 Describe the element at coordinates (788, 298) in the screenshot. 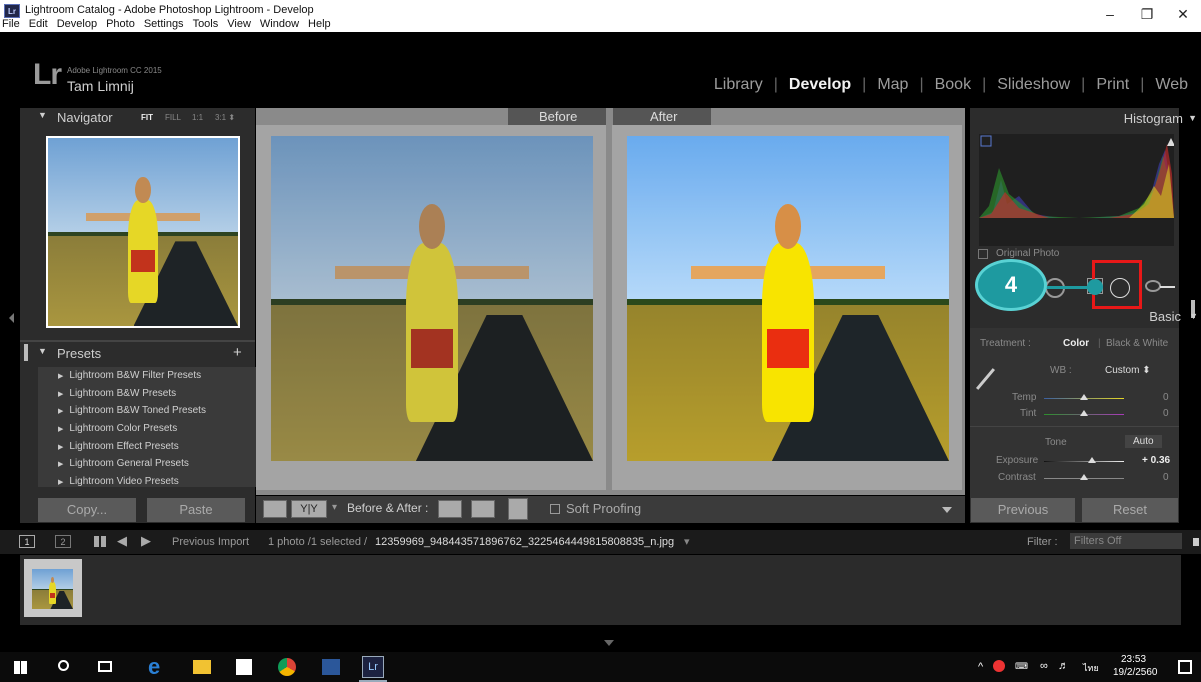

I see `after-photo` at that location.